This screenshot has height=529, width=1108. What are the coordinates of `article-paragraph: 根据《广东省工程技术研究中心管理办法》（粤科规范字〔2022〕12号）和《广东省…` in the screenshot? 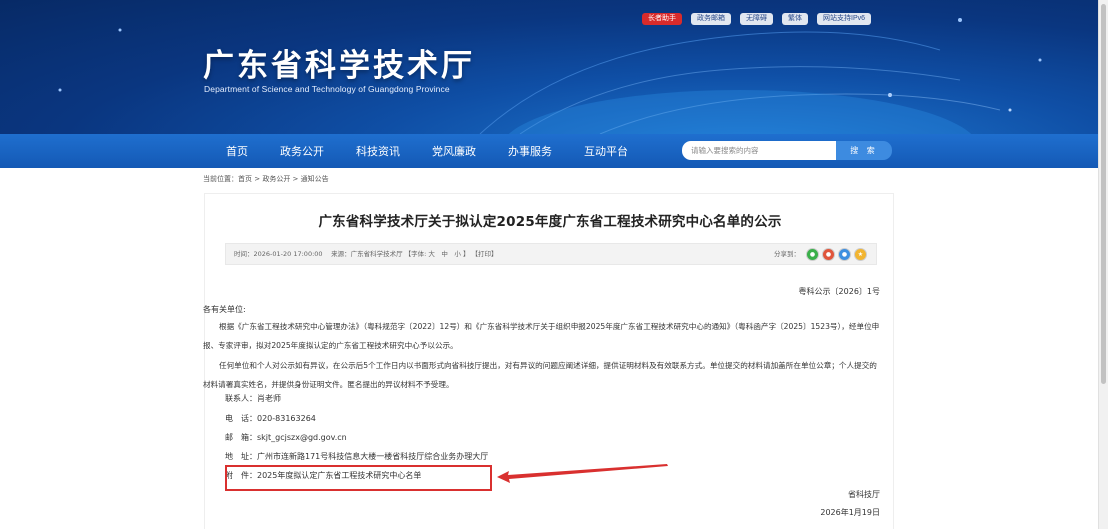 It's located at (541, 336).